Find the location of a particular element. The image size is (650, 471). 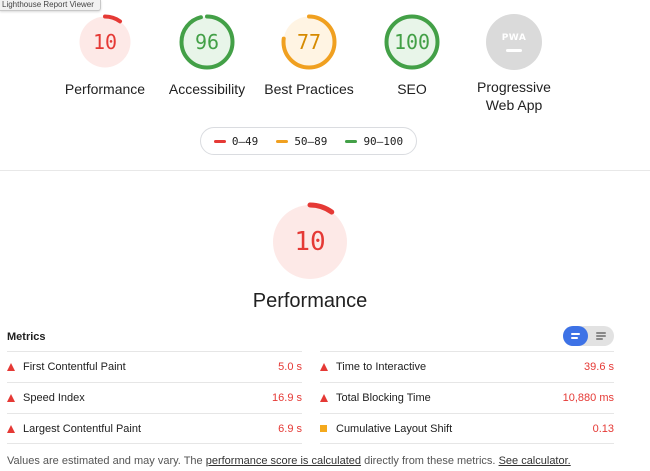

section-divider is located at coordinates (325, 170).